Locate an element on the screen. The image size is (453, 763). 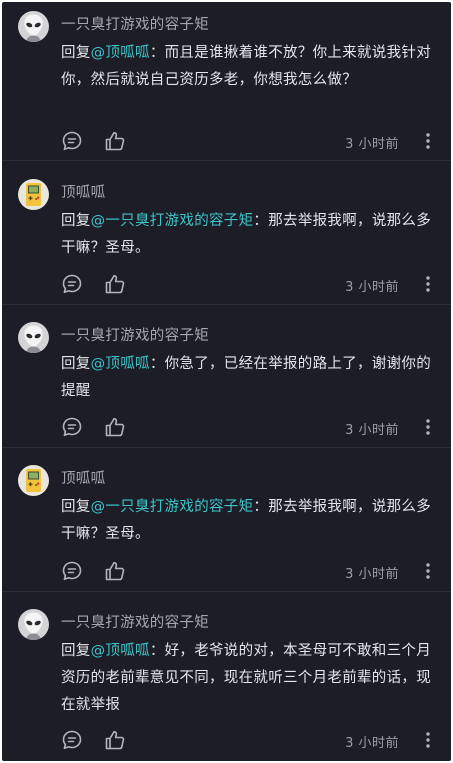
comment-body: 回复@顶呱呱：你急了，已经在举报的路上了，谢谢你的提醒 is located at coordinates (247, 378).